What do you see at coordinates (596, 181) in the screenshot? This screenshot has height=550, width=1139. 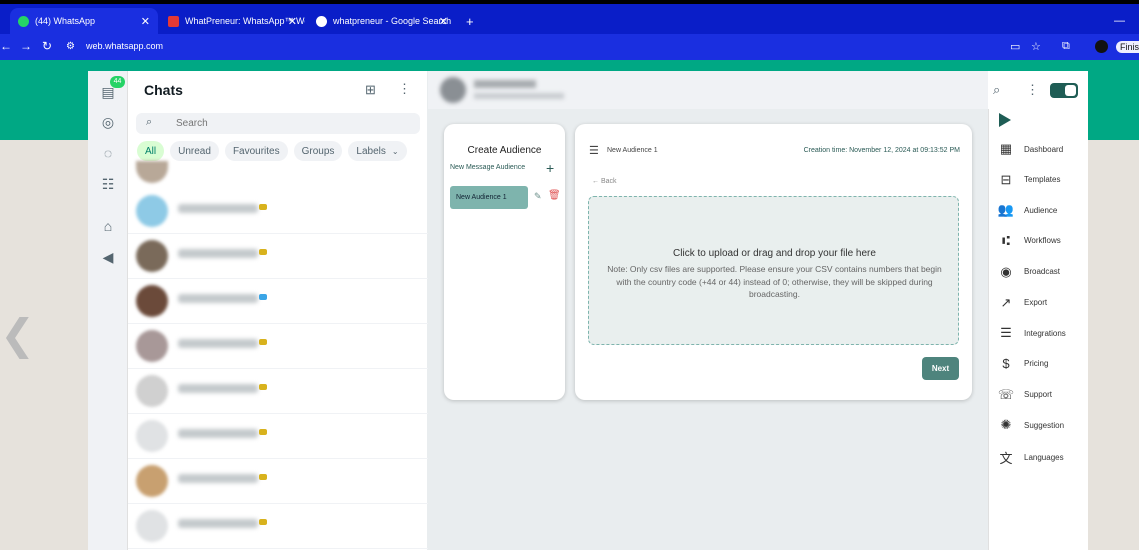 I see `arrow-left-icon: ←` at bounding box center [596, 181].